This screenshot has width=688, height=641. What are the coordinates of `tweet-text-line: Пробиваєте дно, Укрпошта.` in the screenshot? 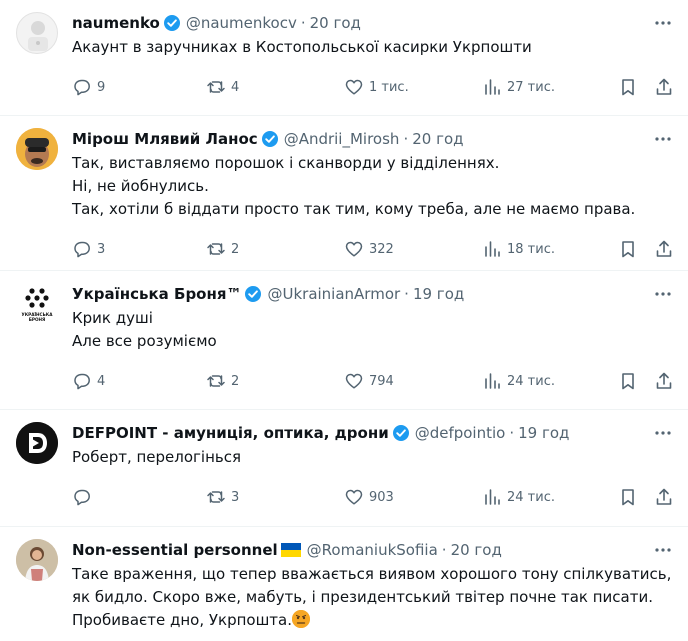 It's located at (182, 620).